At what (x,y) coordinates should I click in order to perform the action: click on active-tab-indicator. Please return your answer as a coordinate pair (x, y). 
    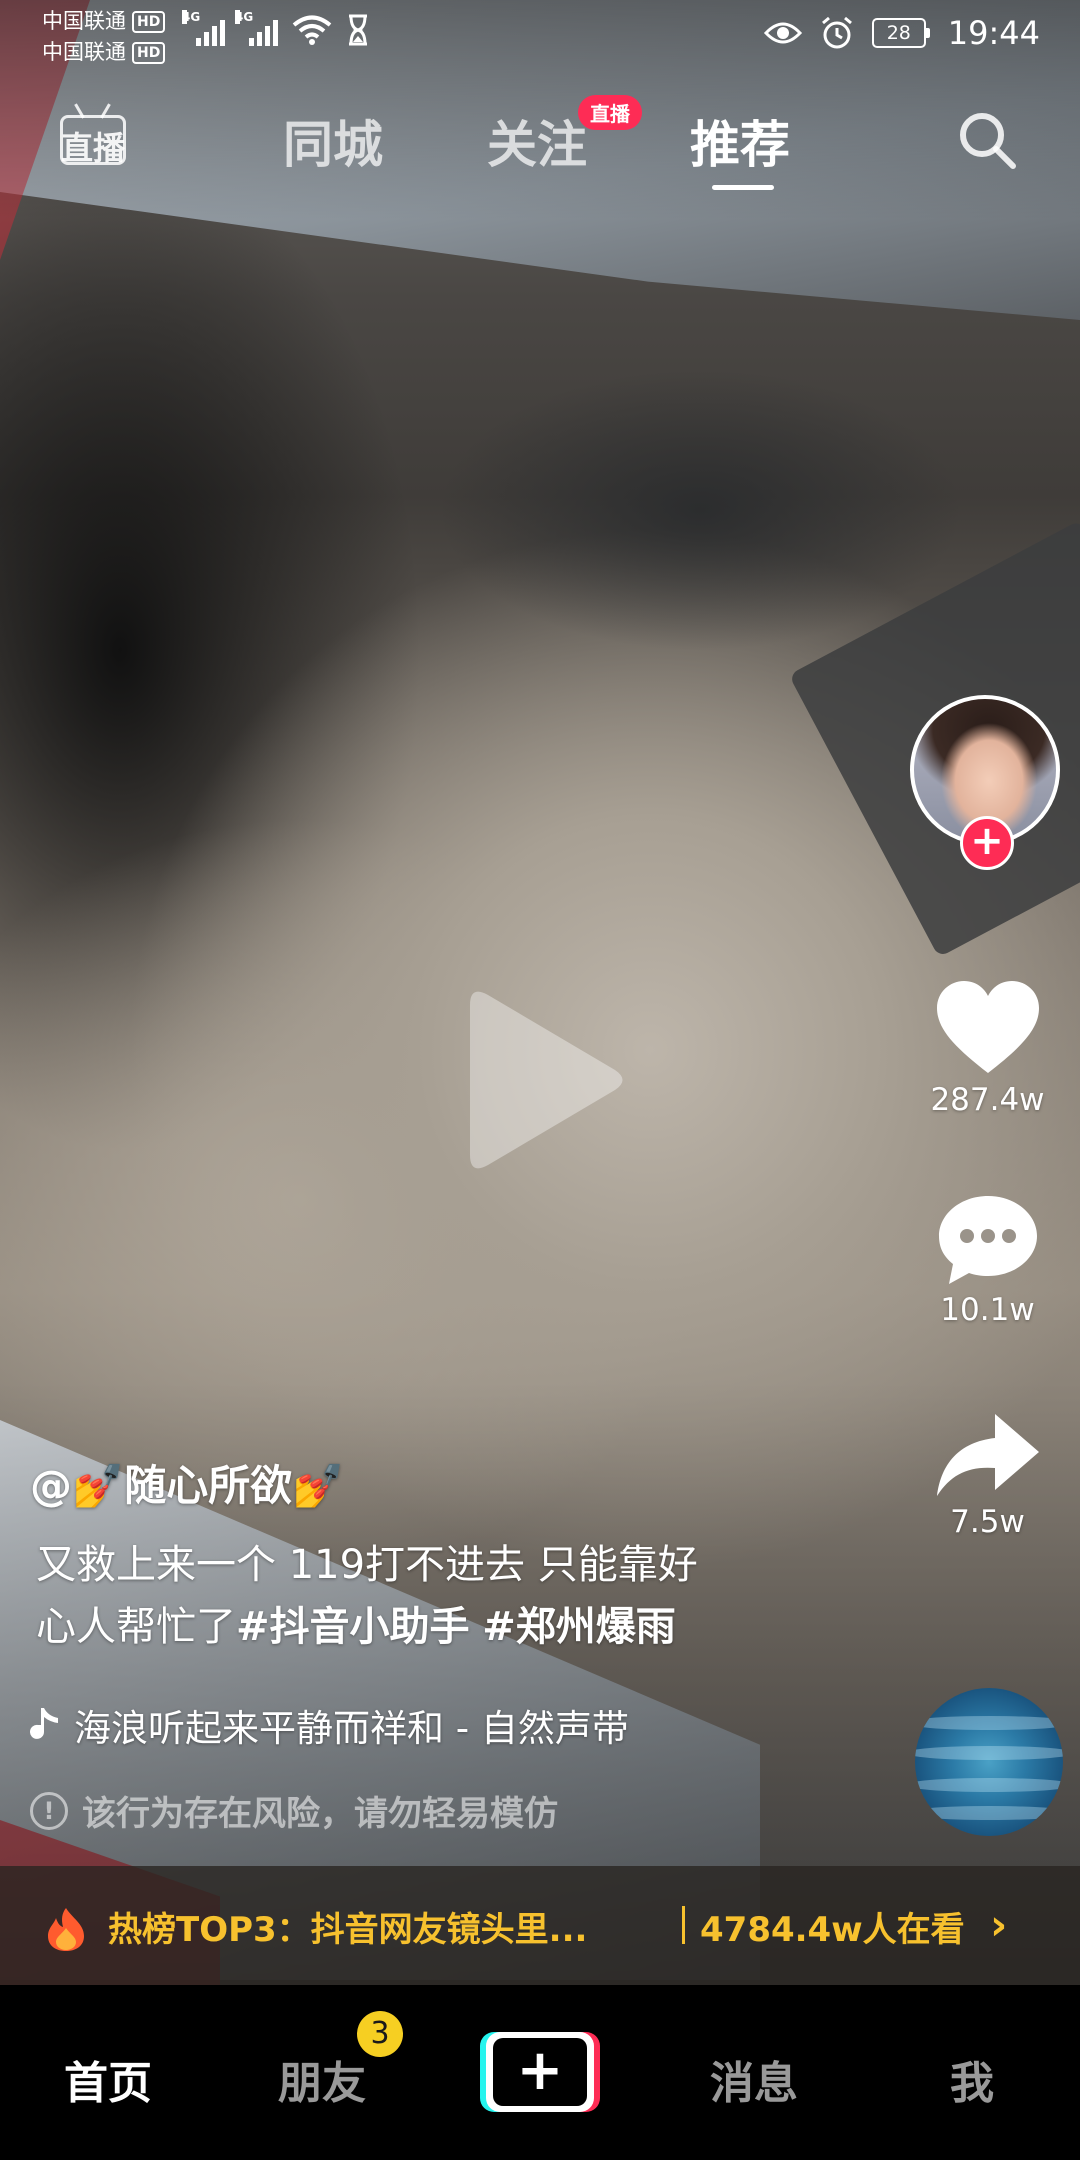
    Looking at the image, I should click on (743, 187).